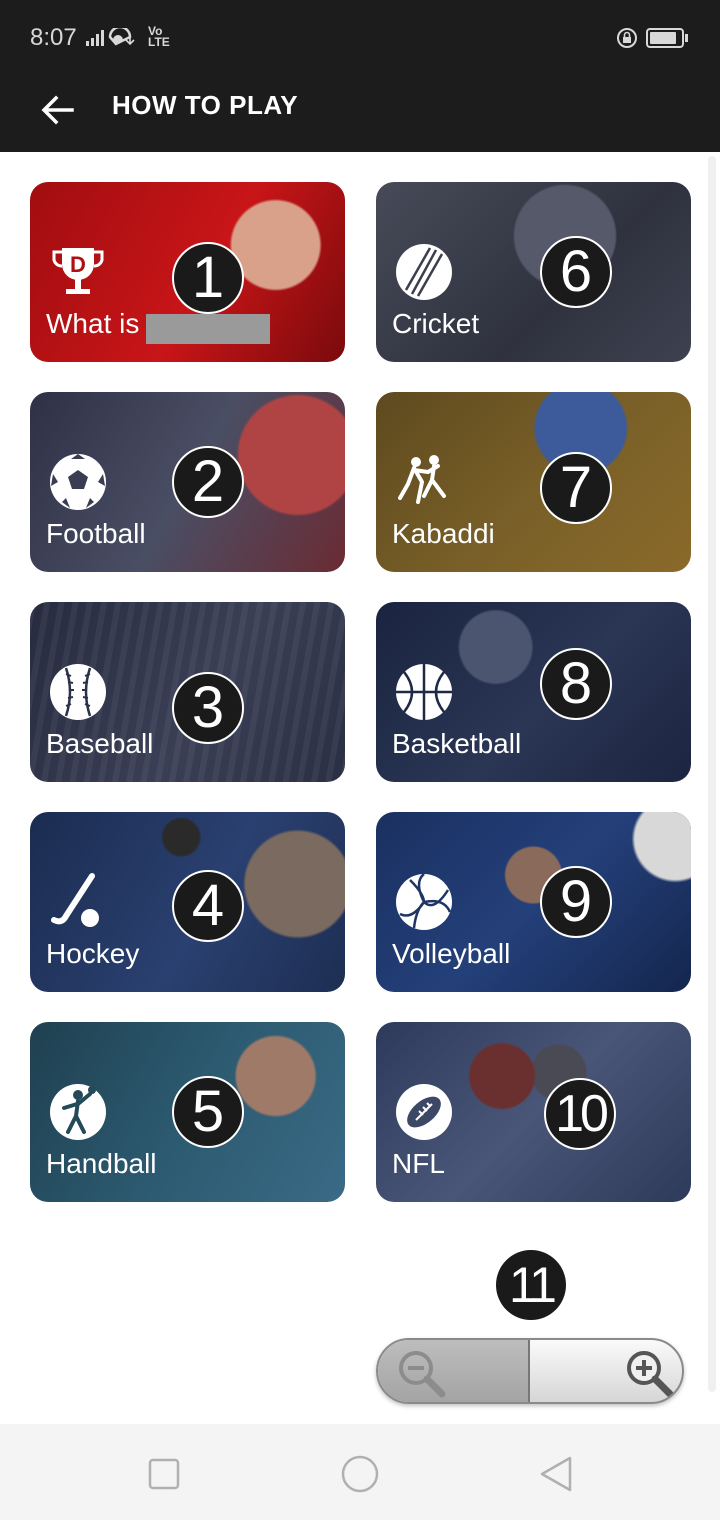 This screenshot has height=1520, width=720. I want to click on card-label: Handball, so click(101, 1163).